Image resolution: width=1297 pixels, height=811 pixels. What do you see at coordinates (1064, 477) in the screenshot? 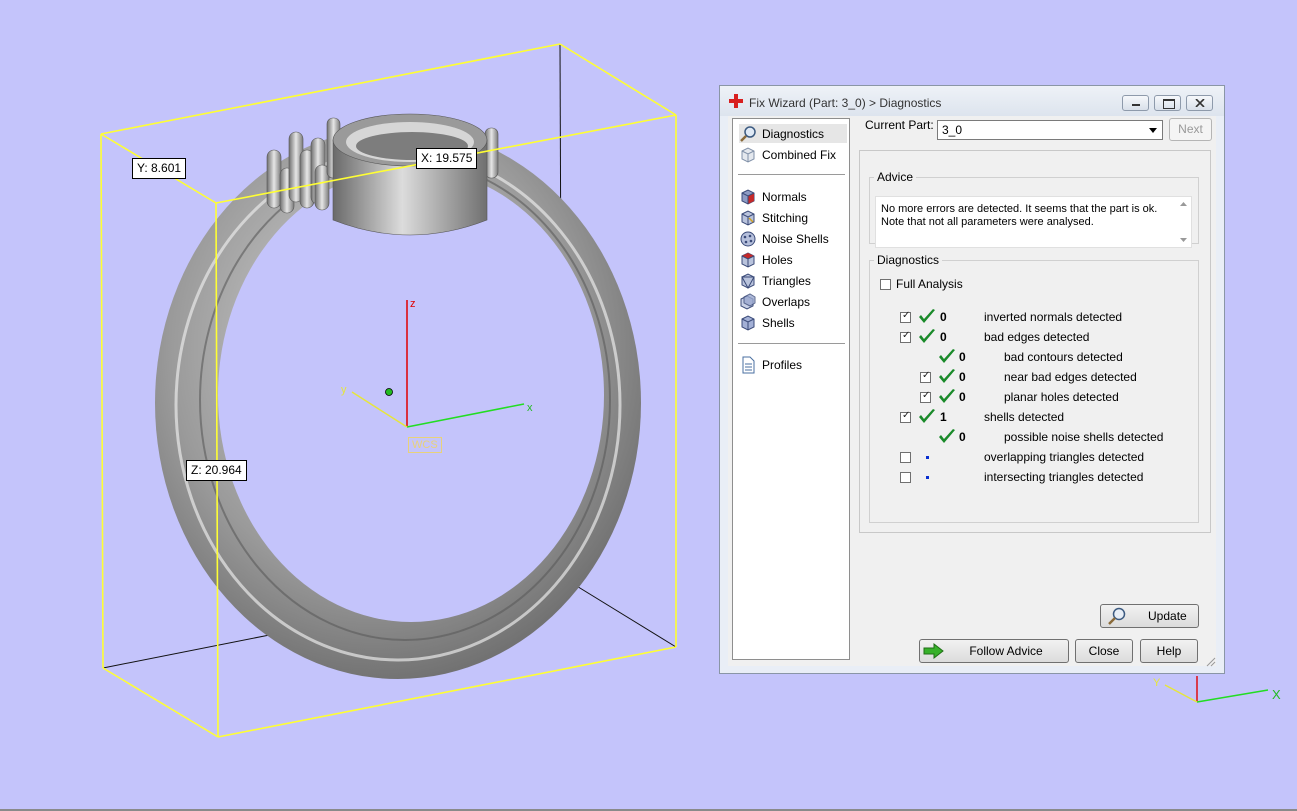
I see `diagnostic-label: intersecting triangles detected` at bounding box center [1064, 477].